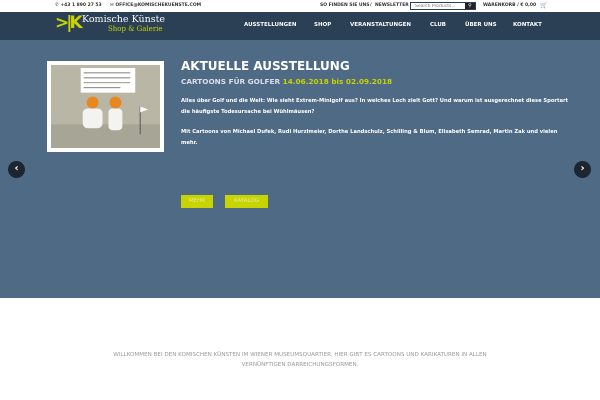 This screenshot has width=600, height=400. Describe the element at coordinates (265, 66) in the screenshot. I see `hero-title: AKTUELLE AUSSTELLUNG` at that location.